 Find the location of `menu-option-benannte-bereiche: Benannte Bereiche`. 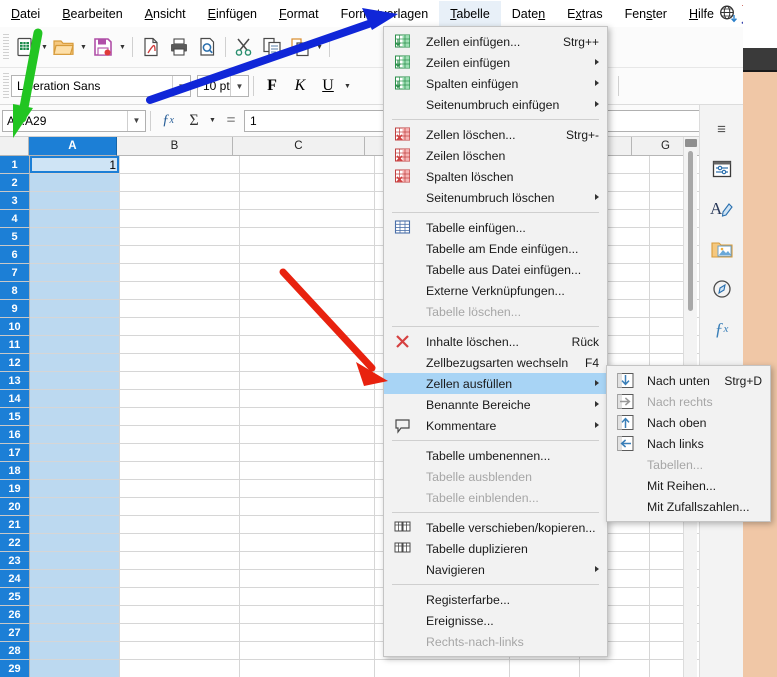

menu-option-benannte-bereiche: Benannte Bereiche is located at coordinates (495, 404).